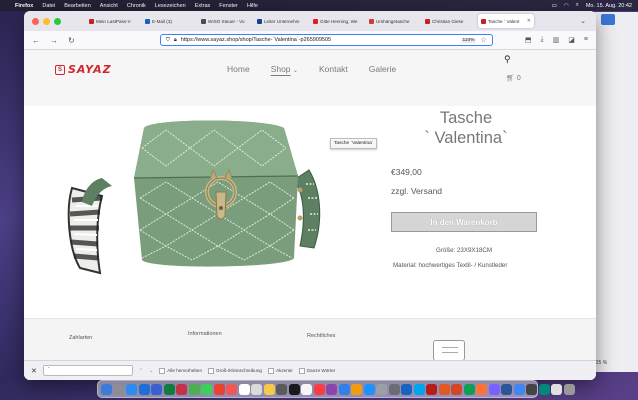  I want to click on background-window-button, so click(608, 19).